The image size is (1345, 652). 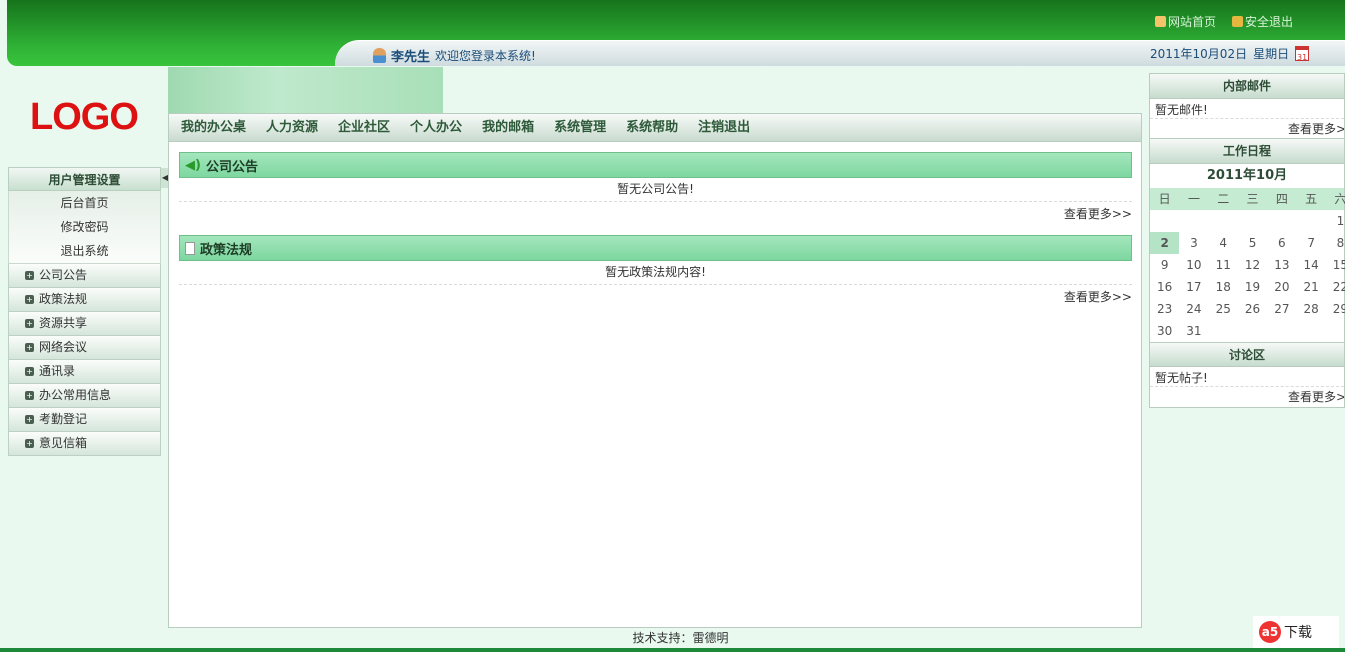 What do you see at coordinates (84, 420) in the screenshot?
I see `sidebar-item: + 考勤登记` at bounding box center [84, 420].